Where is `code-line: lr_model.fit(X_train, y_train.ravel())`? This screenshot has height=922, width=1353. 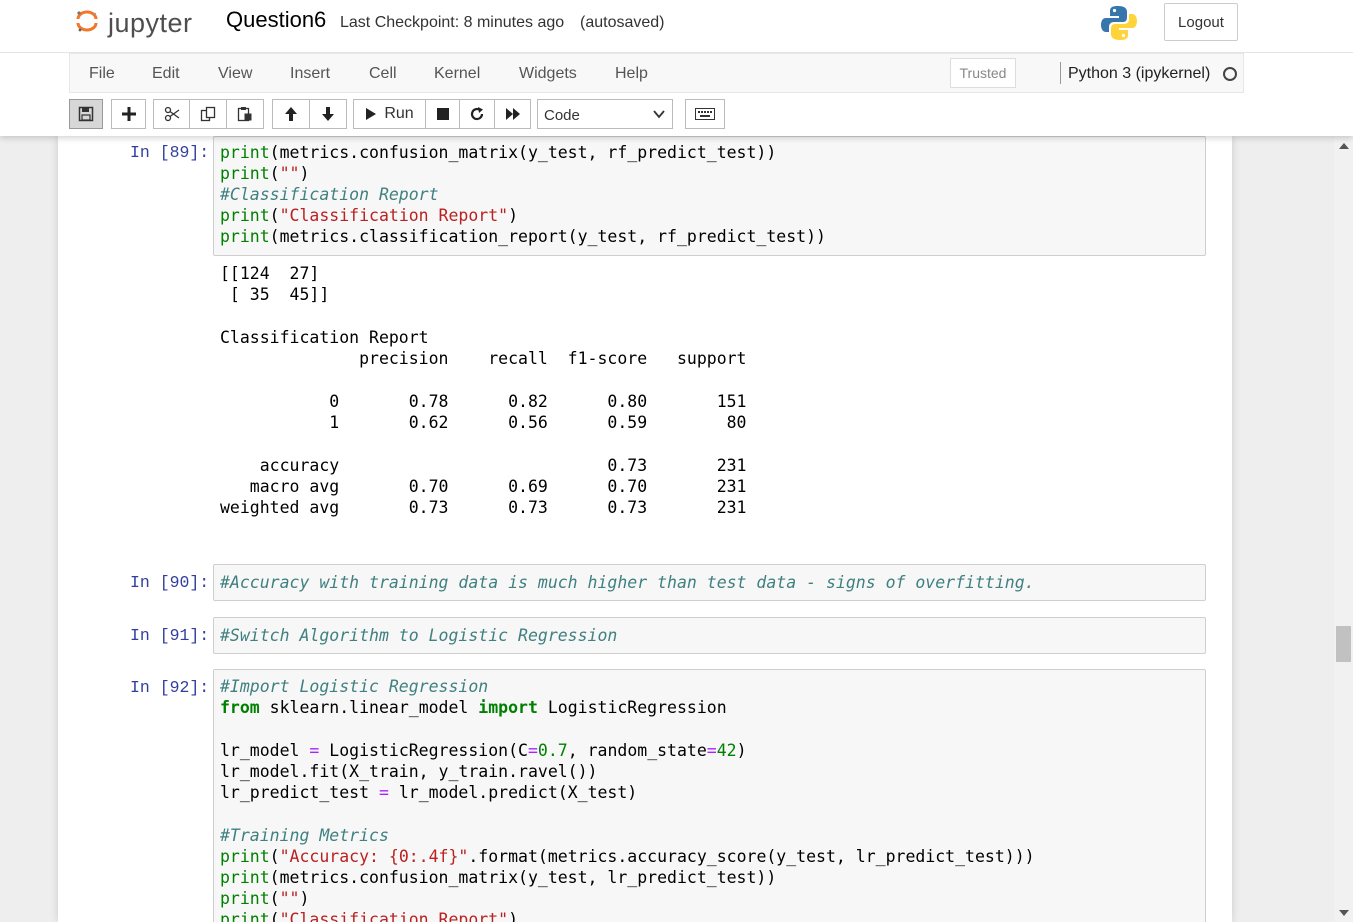
code-line: lr_model.fit(X_train, y_train.ravel()) is located at coordinates (409, 771).